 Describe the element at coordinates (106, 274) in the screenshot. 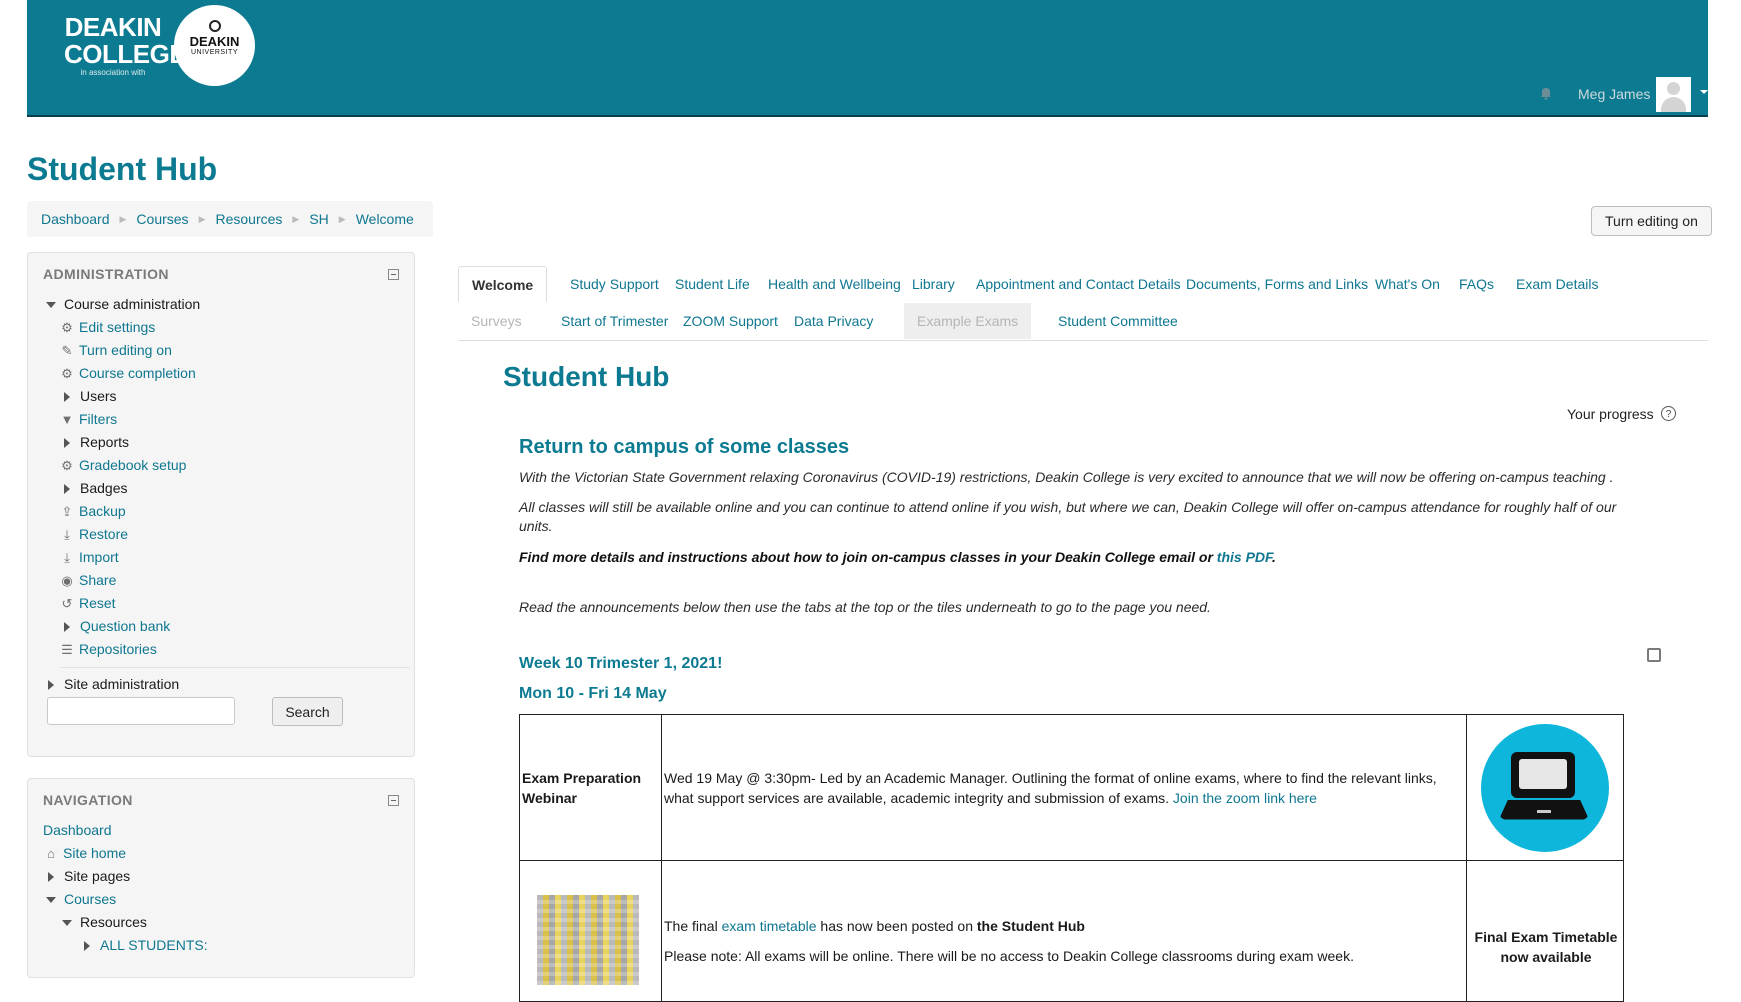

I see `administration-title: ADMINISTRATION` at that location.